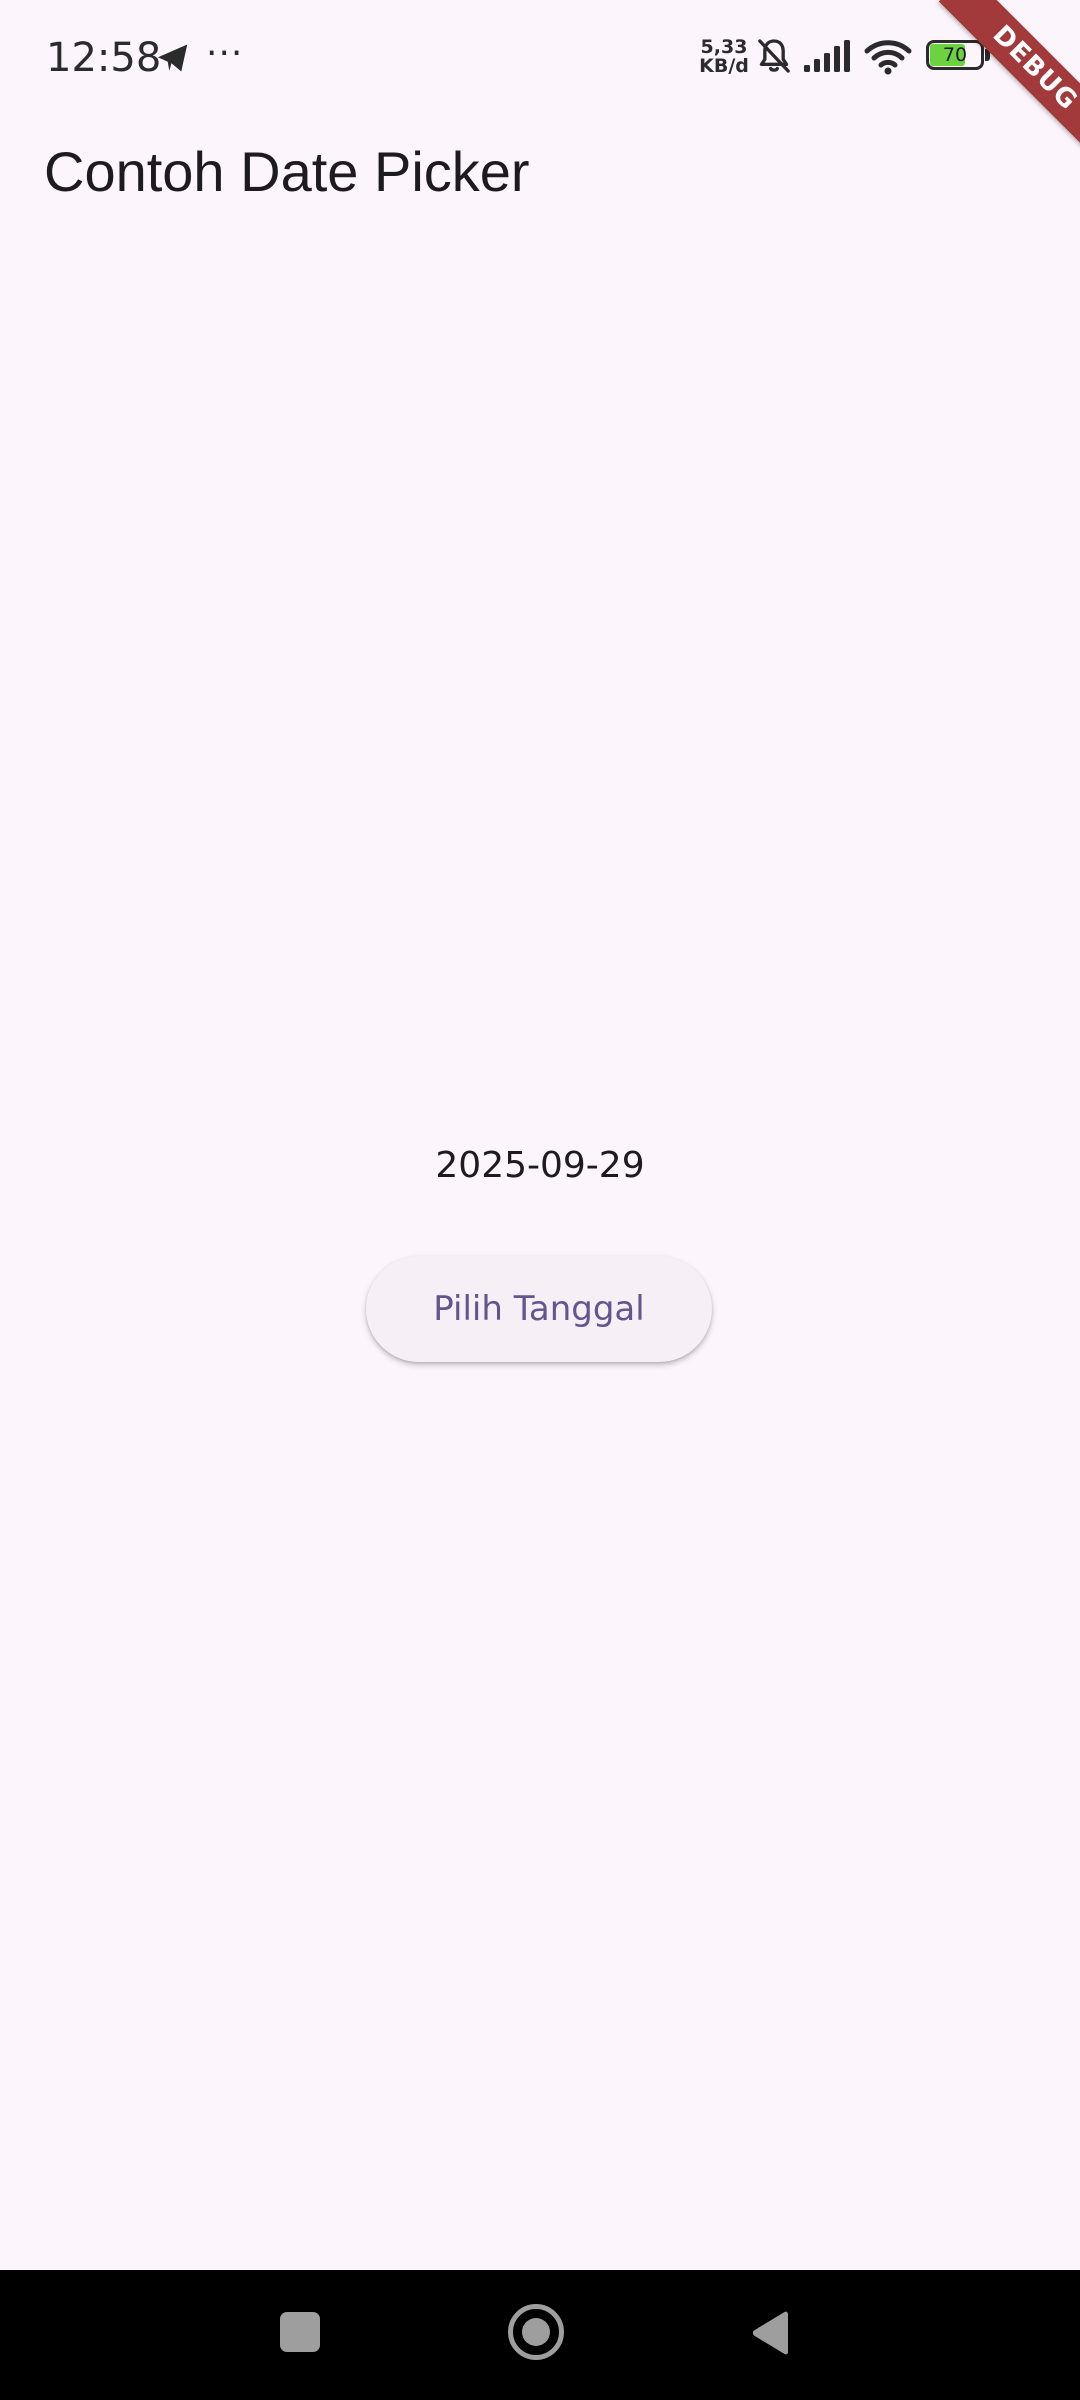  Describe the element at coordinates (888, 57) in the screenshot. I see `wifi-icon` at that location.